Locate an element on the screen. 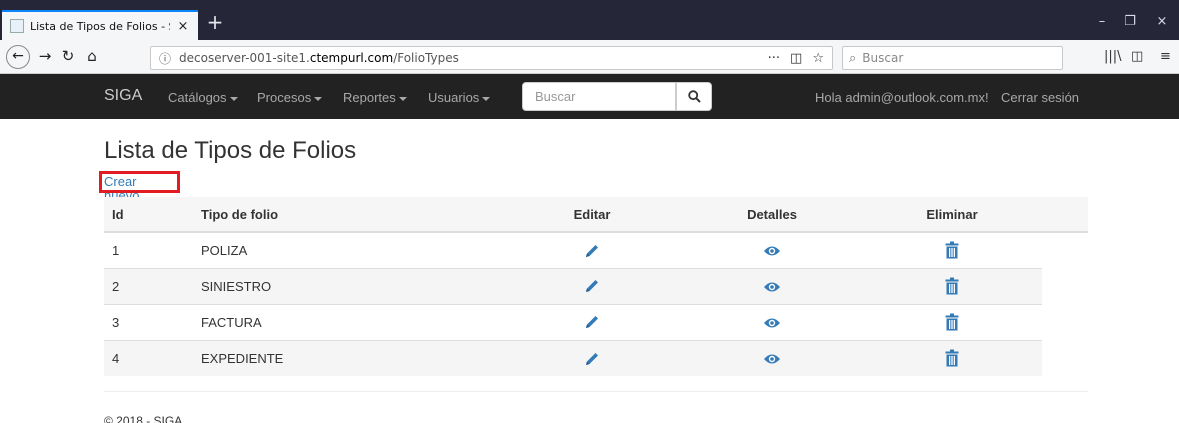 This screenshot has width=1179, height=423. cell-id: 4 is located at coordinates (148, 357).